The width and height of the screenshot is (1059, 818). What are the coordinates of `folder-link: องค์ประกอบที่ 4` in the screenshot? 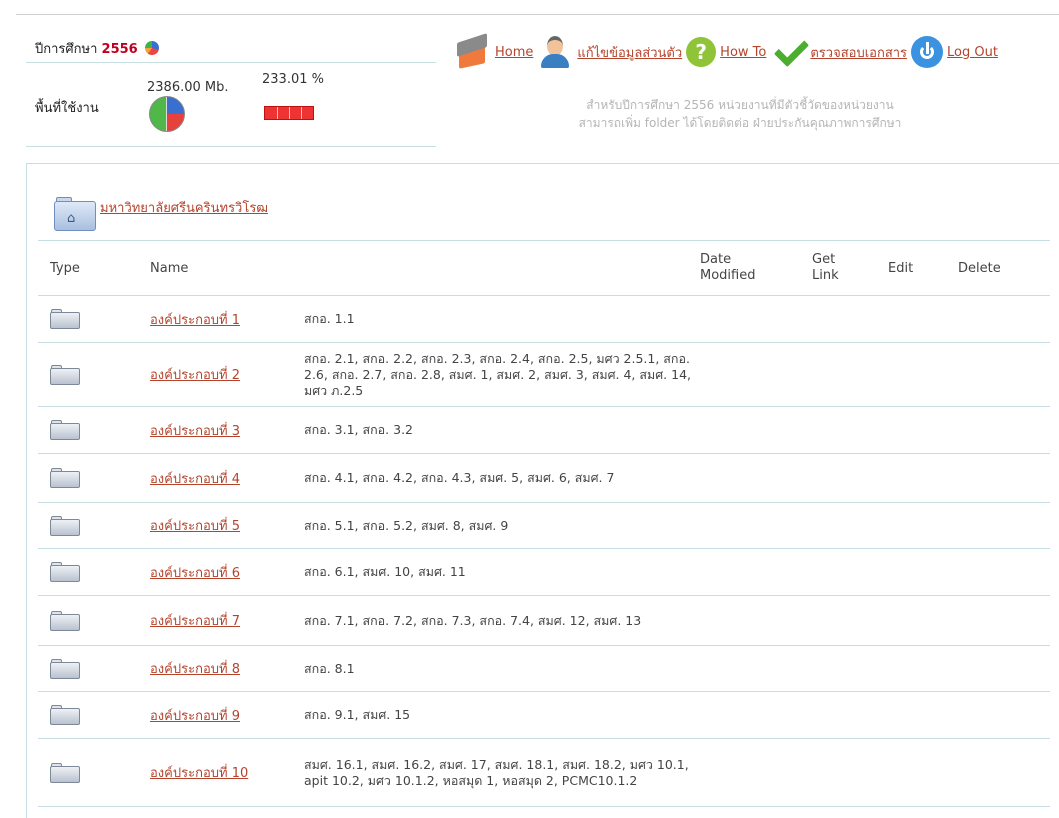 It's located at (195, 479).